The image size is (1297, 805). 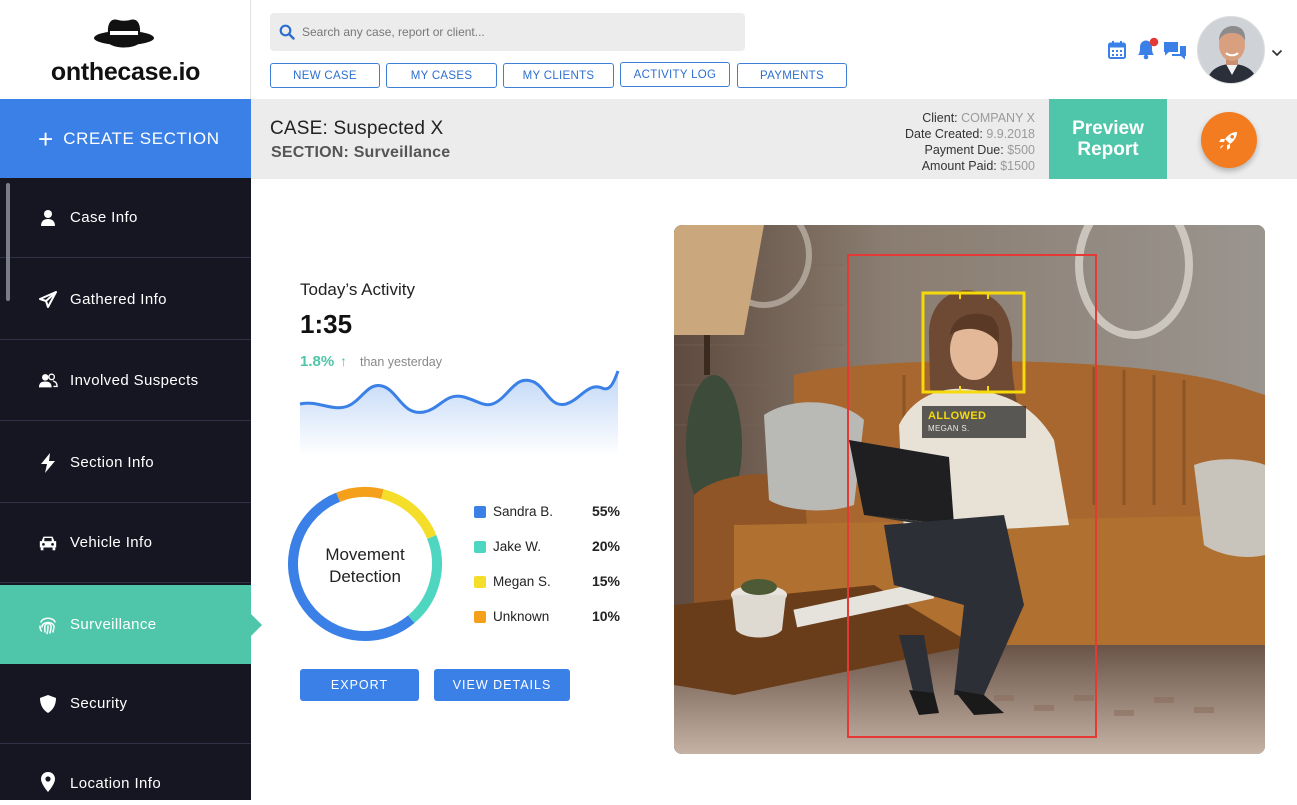 I want to click on legend-item: Sandra B. 55%, so click(x=549, y=512).